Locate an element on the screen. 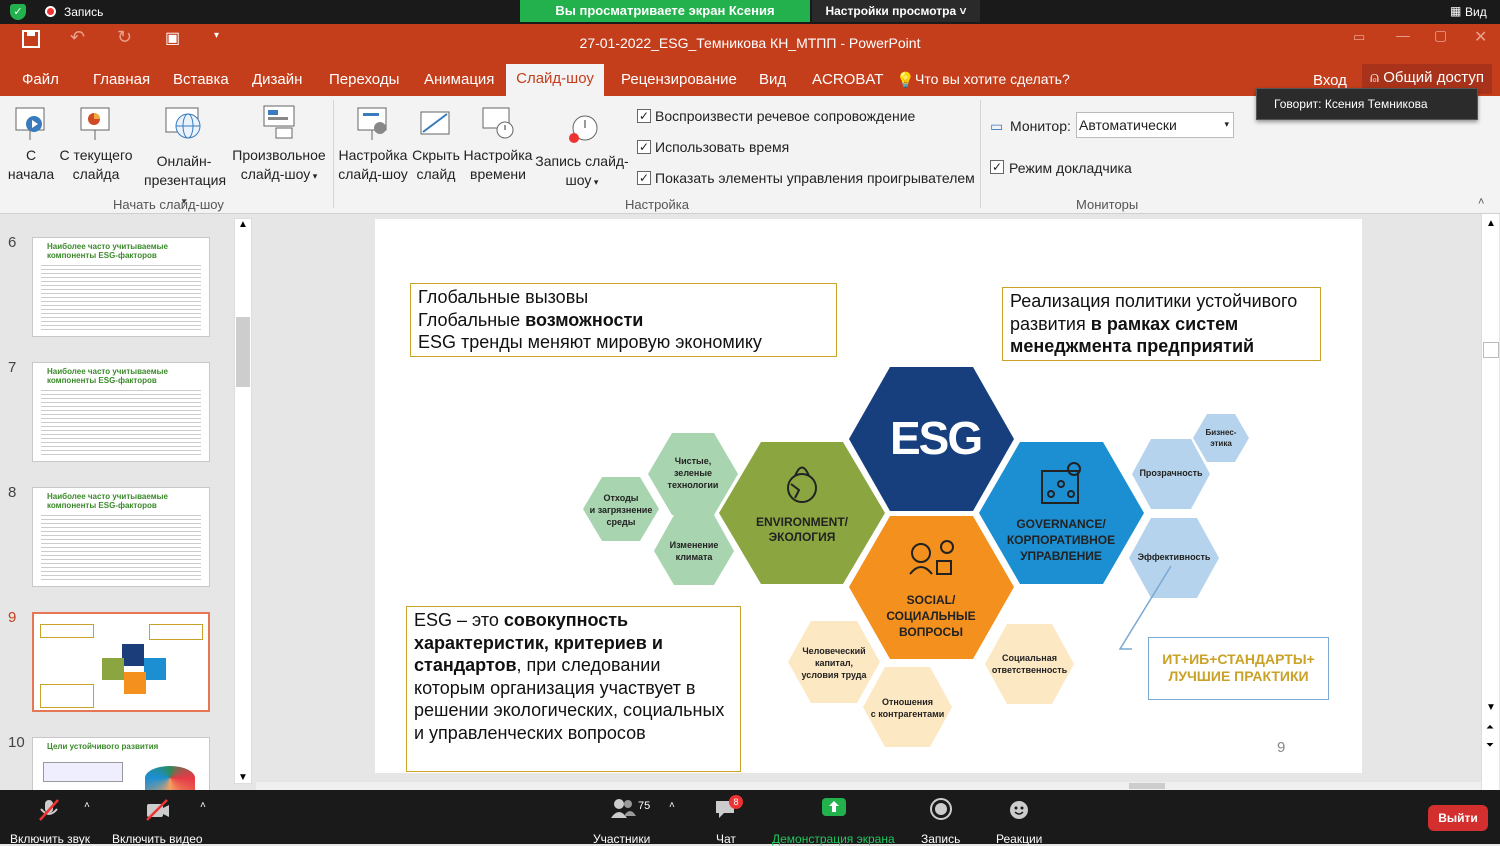 This screenshot has height=846, width=1500. video-button: Включить видео is located at coordinates (158, 818).